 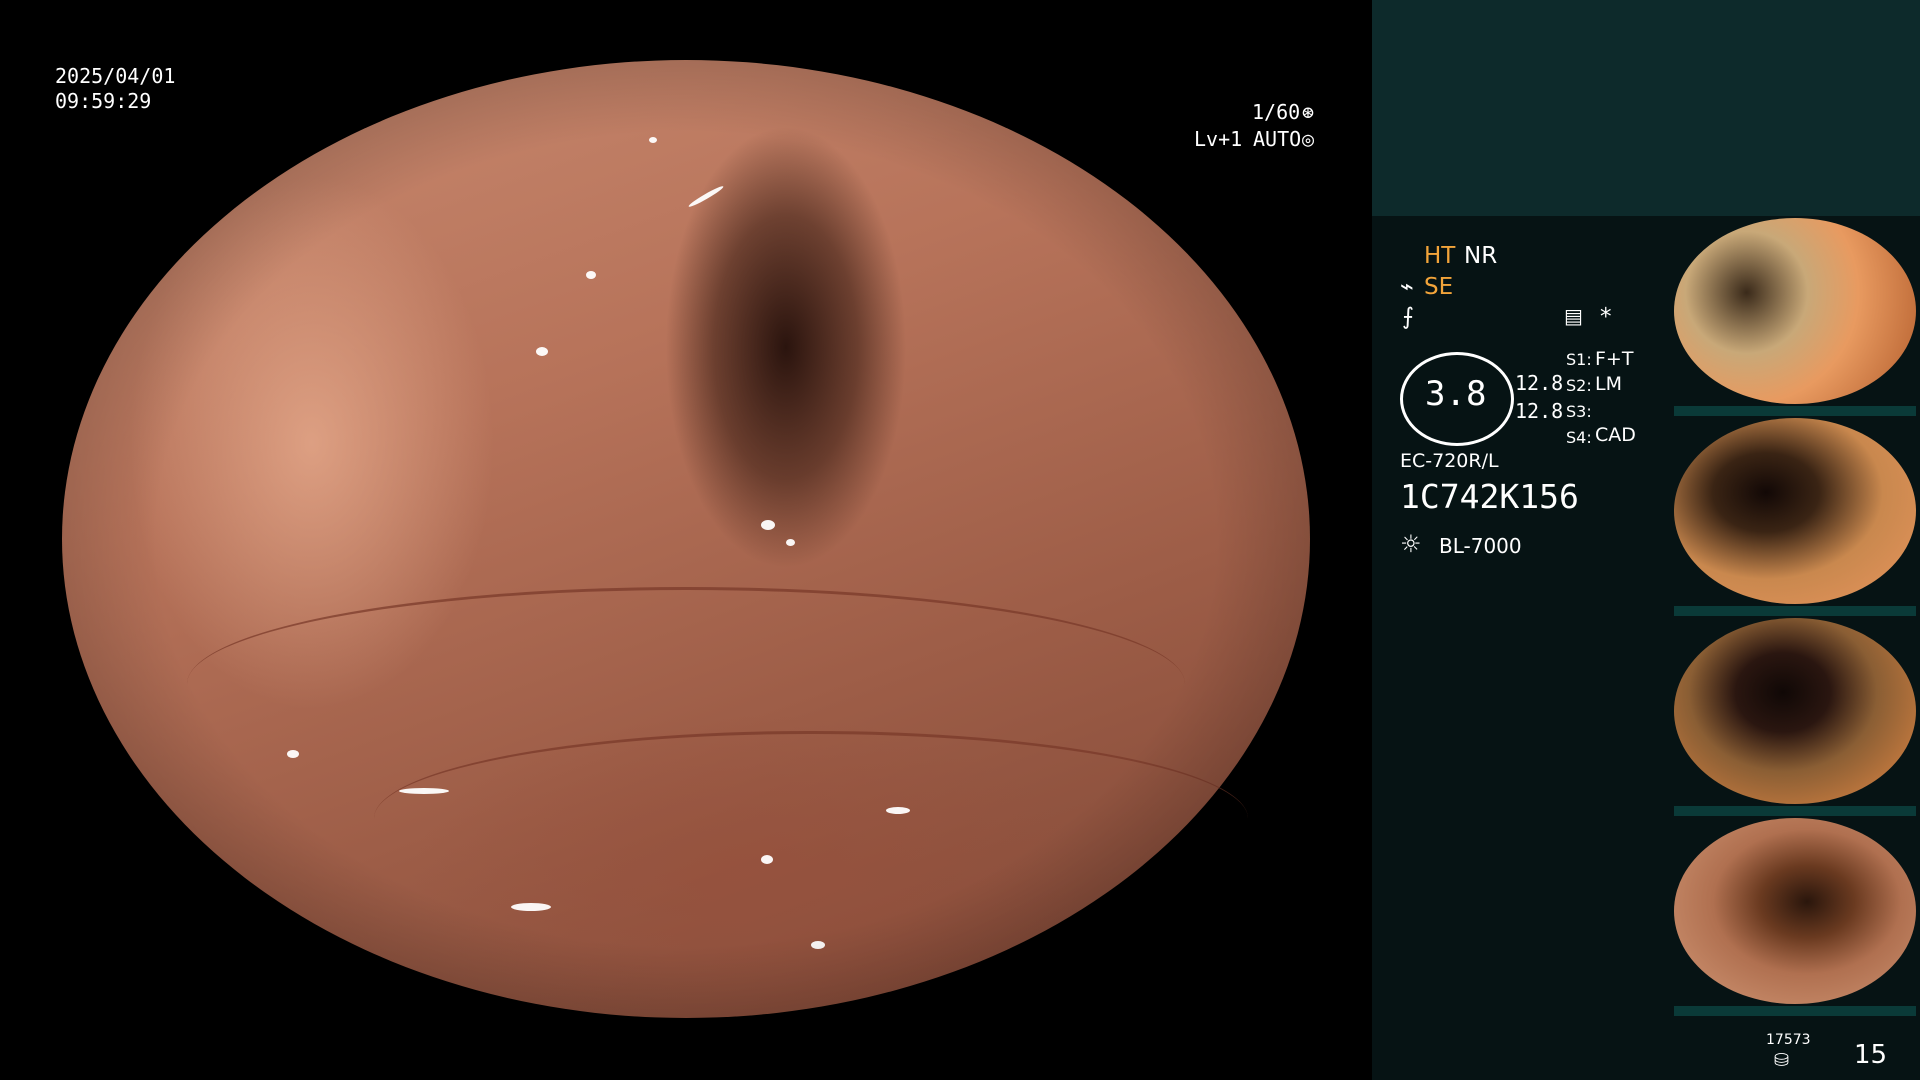 I want to click on date-label: 2025/04/01, so click(x=115, y=76).